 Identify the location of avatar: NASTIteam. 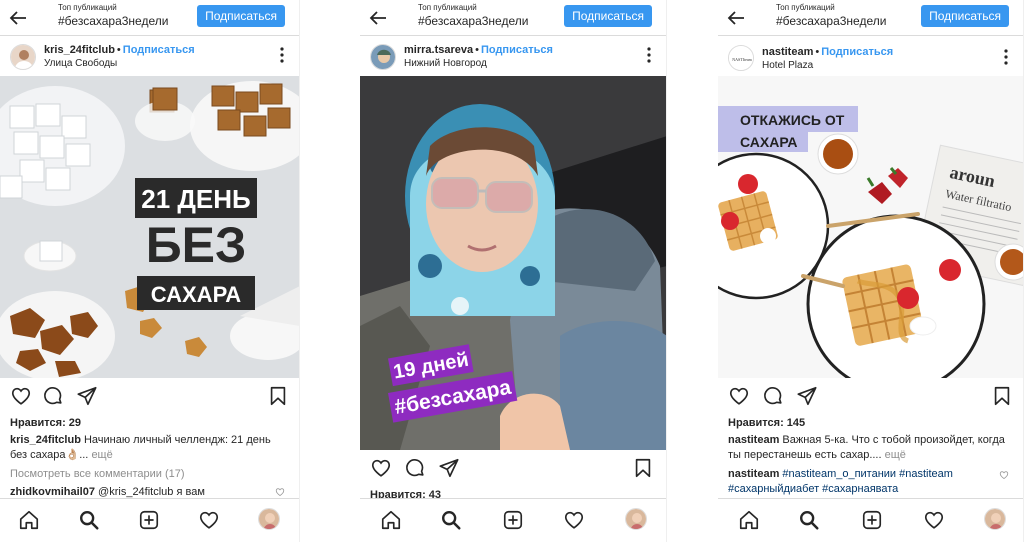
(741, 58).